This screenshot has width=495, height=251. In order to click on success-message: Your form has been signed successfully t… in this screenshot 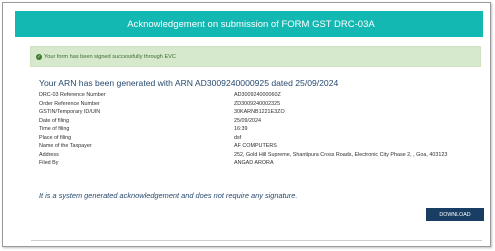, I will do `click(110, 56)`.